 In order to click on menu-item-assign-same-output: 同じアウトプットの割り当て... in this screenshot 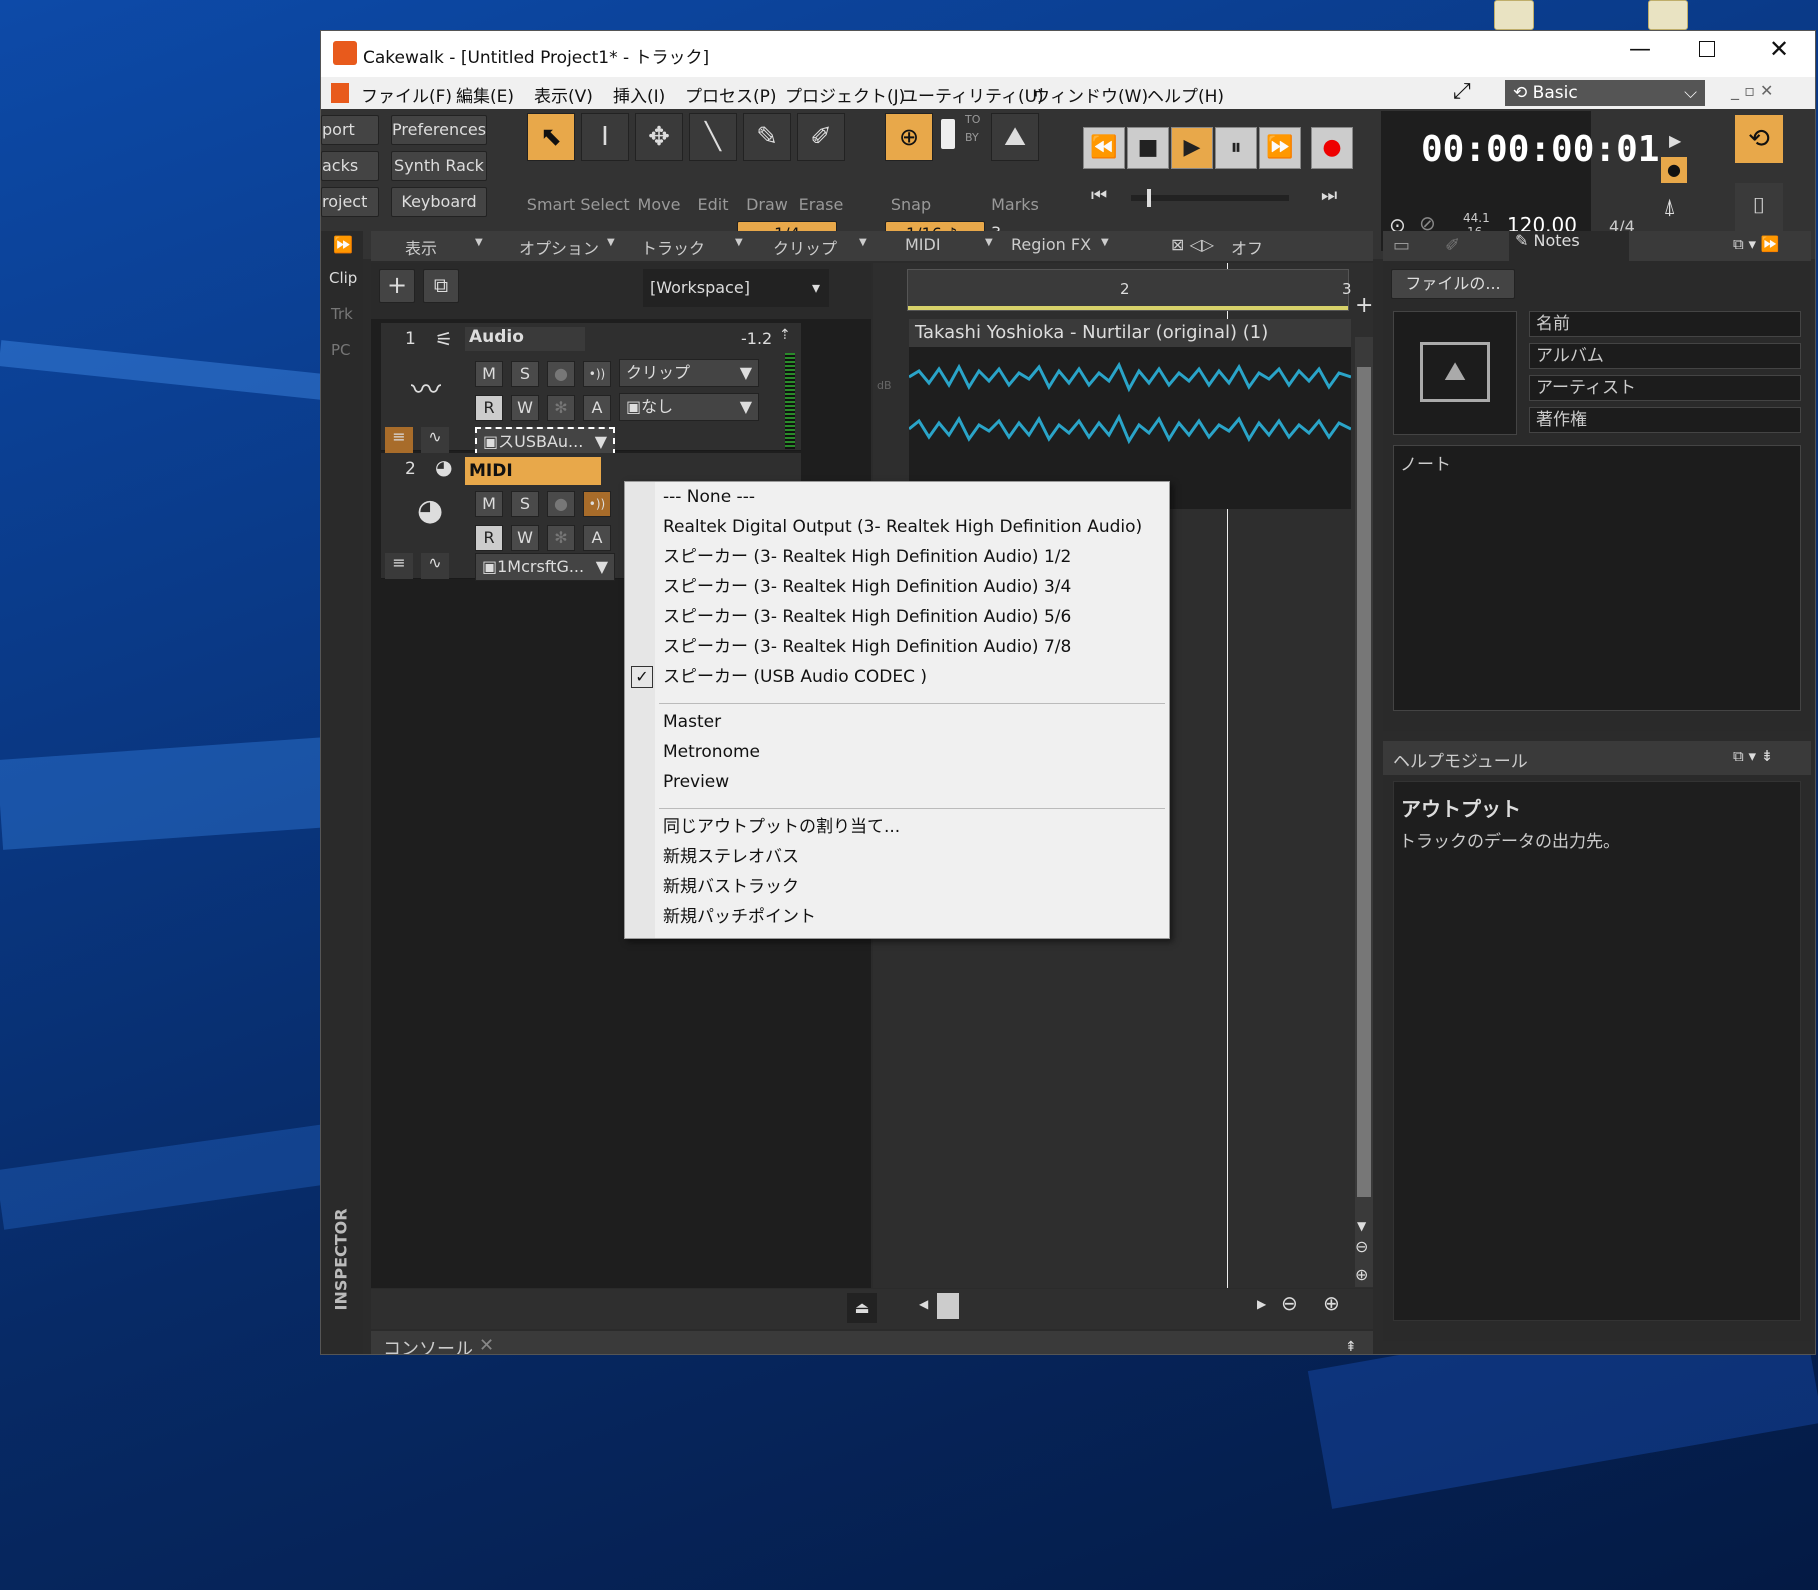, I will do `click(781, 827)`.